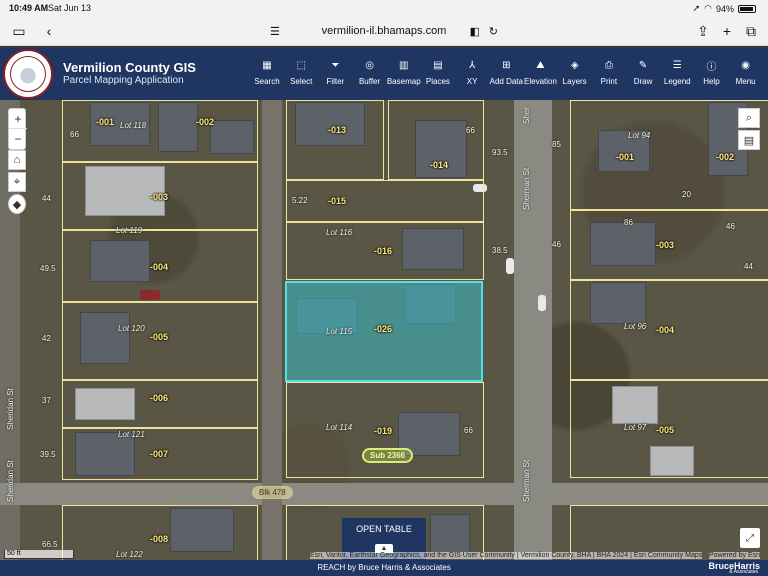  Describe the element at coordinates (749, 118) in the screenshot. I see `search-map-icon: ⌕` at that location.